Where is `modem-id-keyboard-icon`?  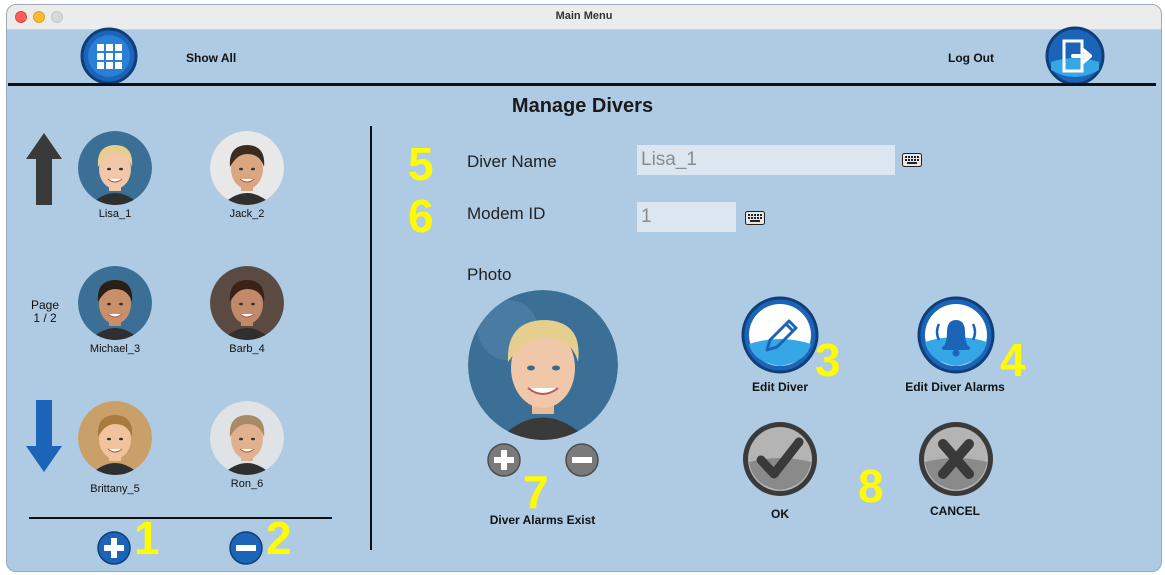 modem-id-keyboard-icon is located at coordinates (755, 220).